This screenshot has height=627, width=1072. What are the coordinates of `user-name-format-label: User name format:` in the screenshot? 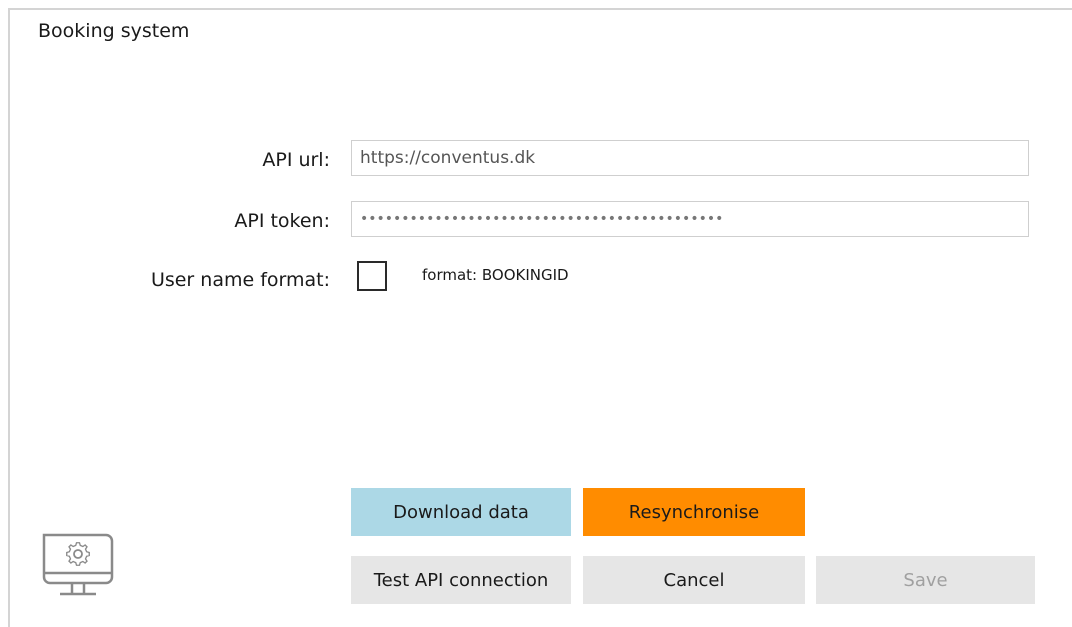 It's located at (240, 280).